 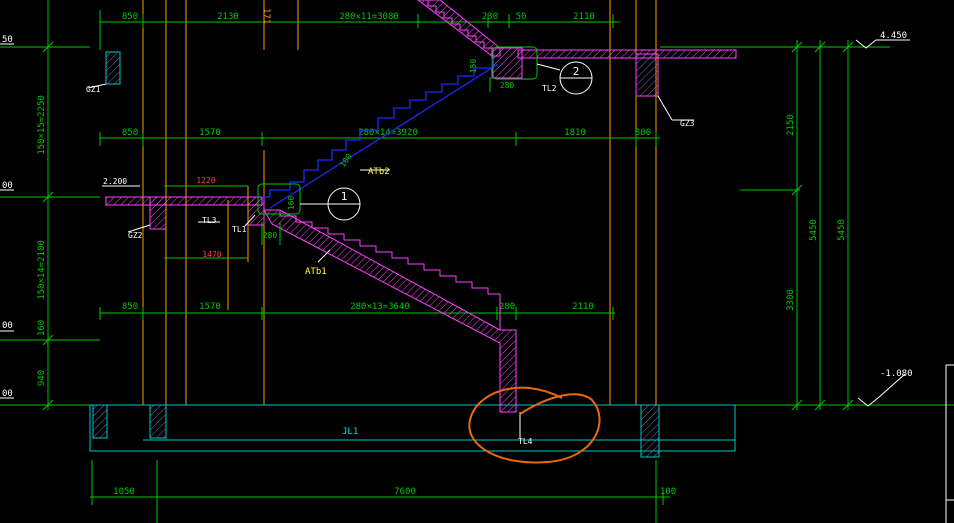 What do you see at coordinates (42, 378) in the screenshot?
I see `left-dim-4: 940` at bounding box center [42, 378].